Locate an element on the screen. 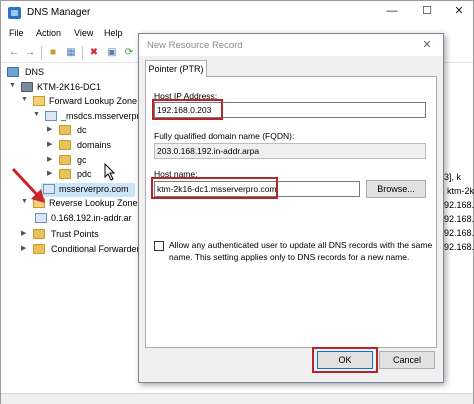 This screenshot has height=404, width=474. fqdn-field: 203.0.168.192.in-addr.arpa is located at coordinates (290, 151).